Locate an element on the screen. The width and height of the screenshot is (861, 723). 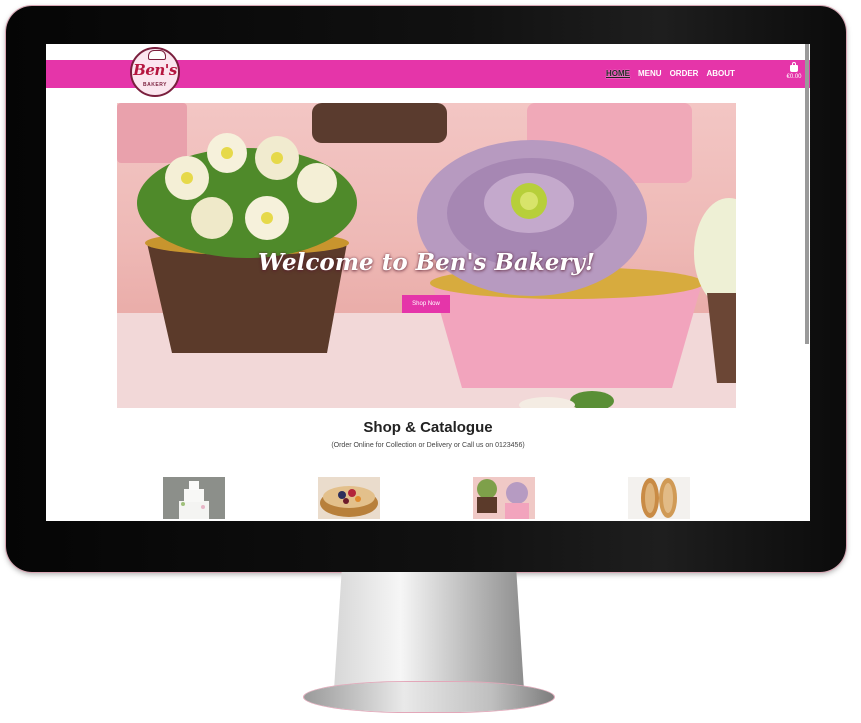
hero-title: Welcome to Ben's Bakery! is located at coordinates (426, 262).